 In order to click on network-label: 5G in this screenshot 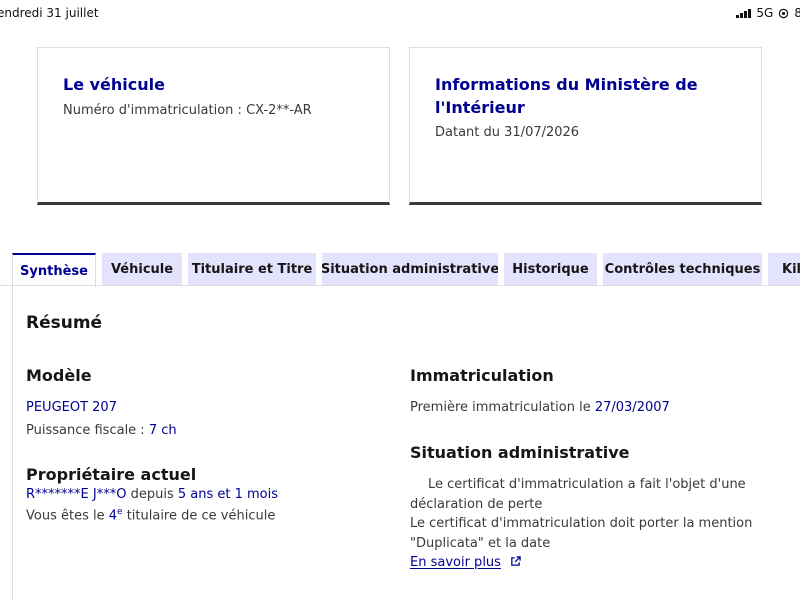, I will do `click(765, 13)`.